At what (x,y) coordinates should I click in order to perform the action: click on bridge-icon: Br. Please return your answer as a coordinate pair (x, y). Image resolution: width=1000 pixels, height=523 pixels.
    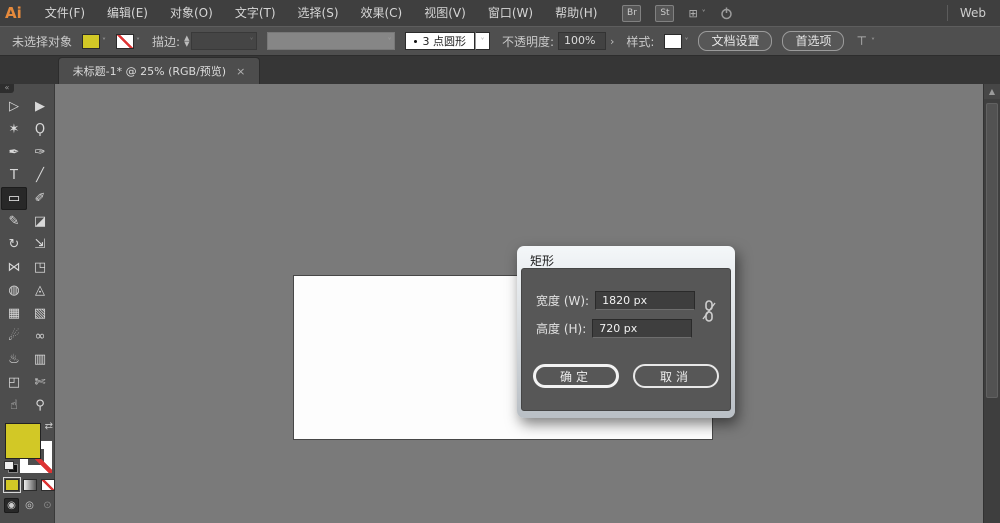
    Looking at the image, I should click on (632, 13).